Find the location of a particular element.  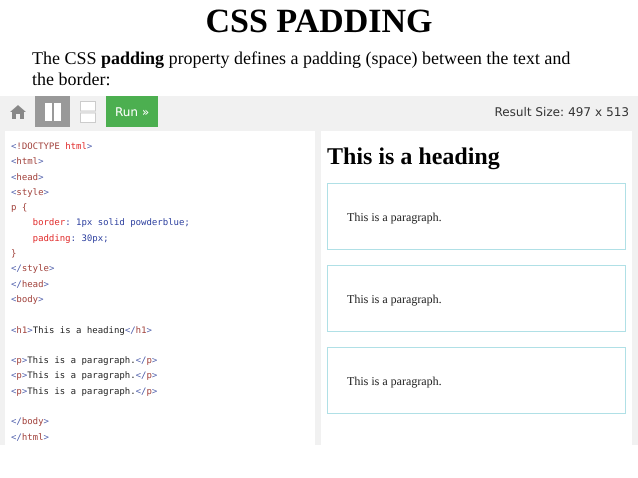

columns-icon is located at coordinates (52, 111).